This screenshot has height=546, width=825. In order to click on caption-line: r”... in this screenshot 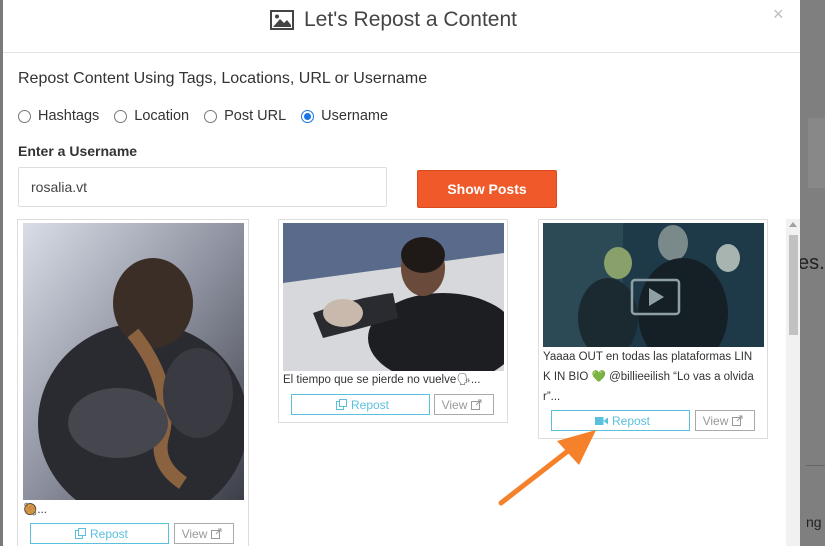, I will do `click(552, 397)`.